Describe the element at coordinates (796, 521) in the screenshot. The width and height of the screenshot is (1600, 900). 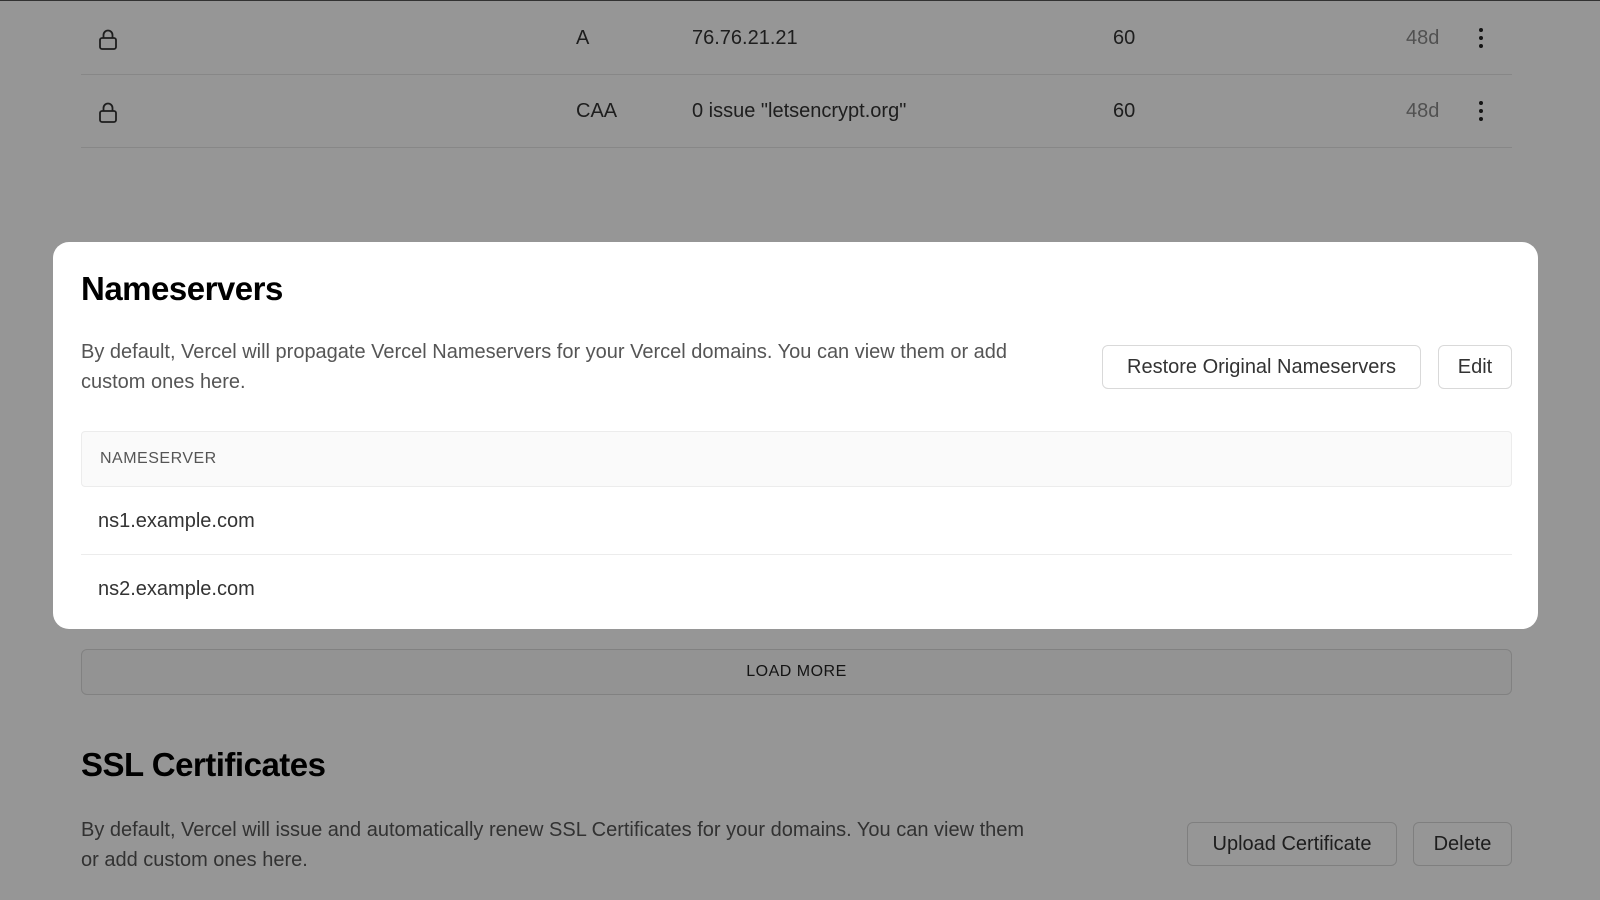
I see `nameserver-row: ns1.example.com` at that location.